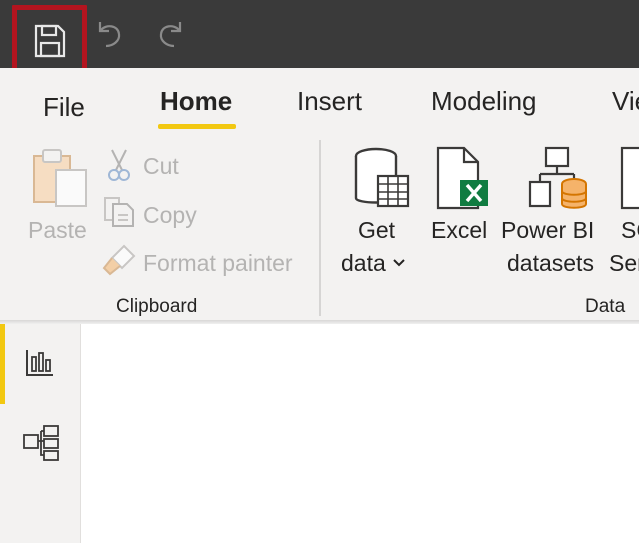 The height and width of the screenshot is (543, 639). What do you see at coordinates (548, 230) in the screenshot?
I see `power-bi-datasets-label-line1: Power BI` at bounding box center [548, 230].